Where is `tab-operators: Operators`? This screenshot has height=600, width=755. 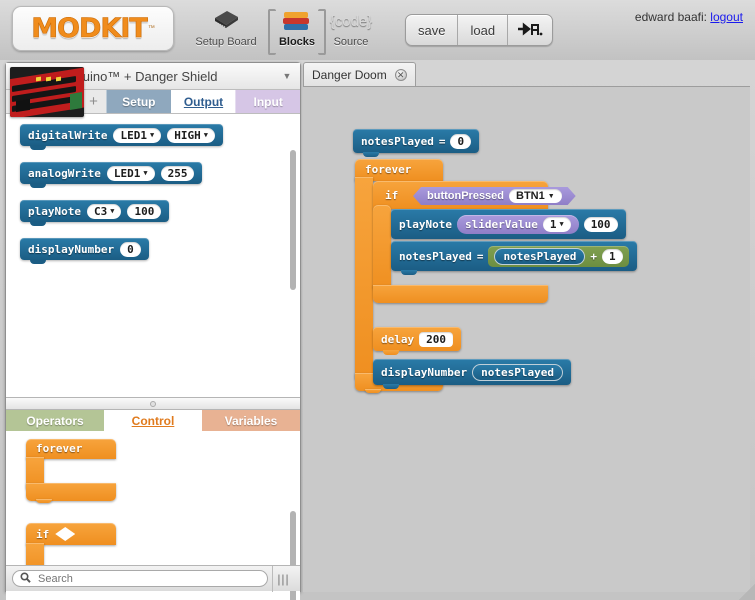
tab-operators: Operators is located at coordinates (55, 420).